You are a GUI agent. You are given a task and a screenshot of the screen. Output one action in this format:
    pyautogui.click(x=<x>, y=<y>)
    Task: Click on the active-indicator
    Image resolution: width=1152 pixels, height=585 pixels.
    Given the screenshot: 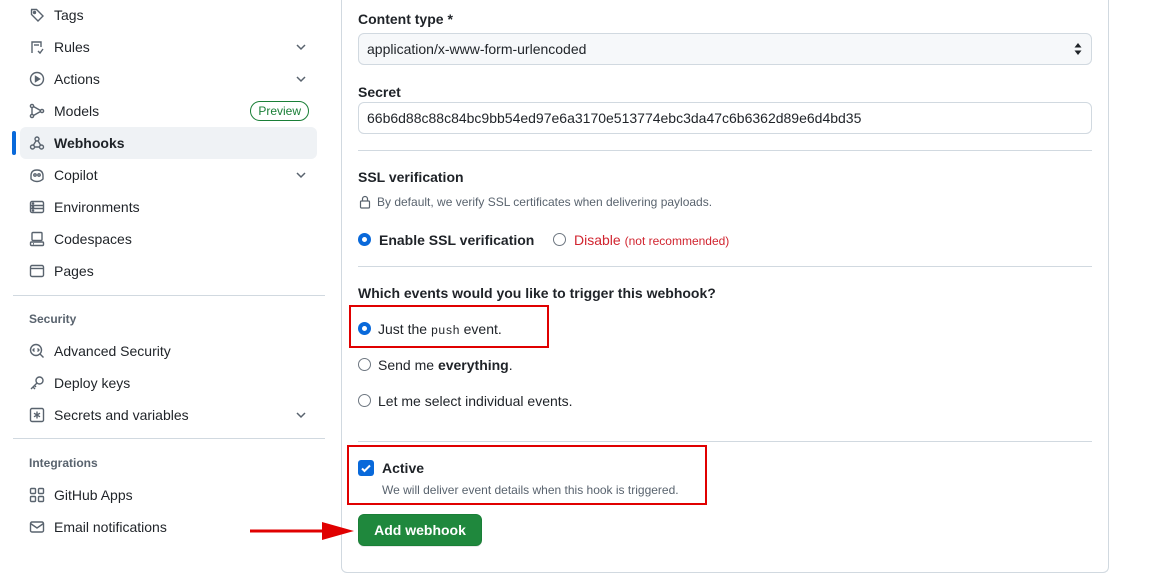 What is the action you would take?
    pyautogui.click(x=14, y=143)
    